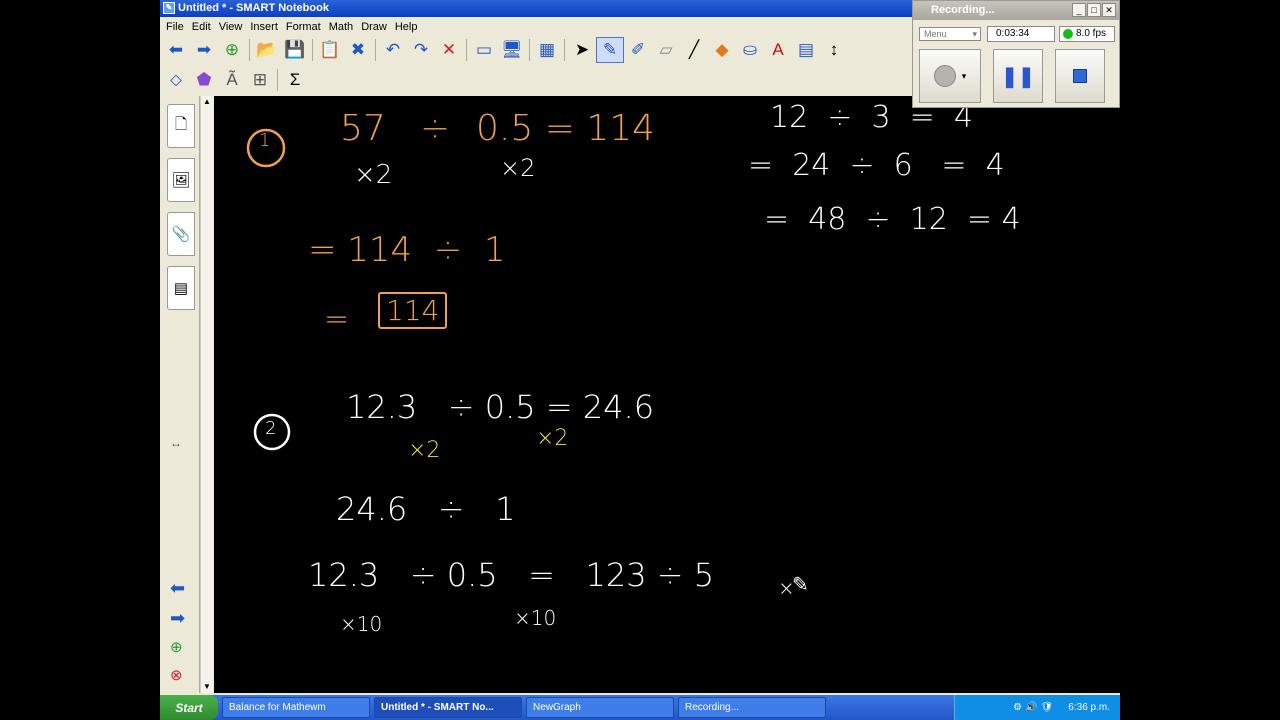  I want to click on gallery-icon: 🖼, so click(181, 180).